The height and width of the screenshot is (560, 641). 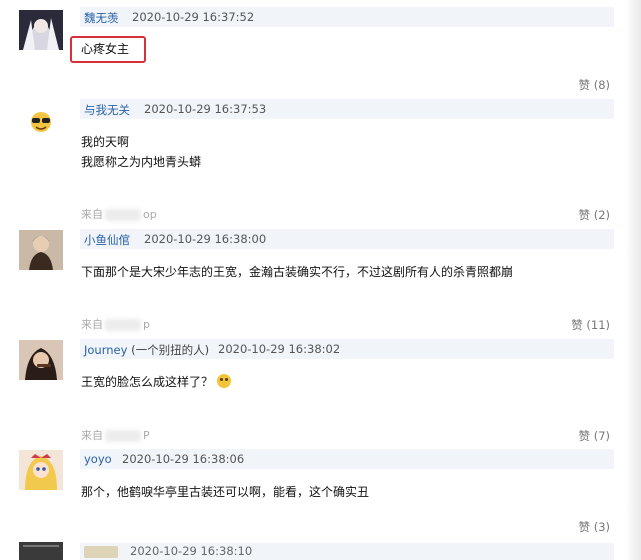 What do you see at coordinates (150, 214) in the screenshot?
I see `source-suffix: op` at bounding box center [150, 214].